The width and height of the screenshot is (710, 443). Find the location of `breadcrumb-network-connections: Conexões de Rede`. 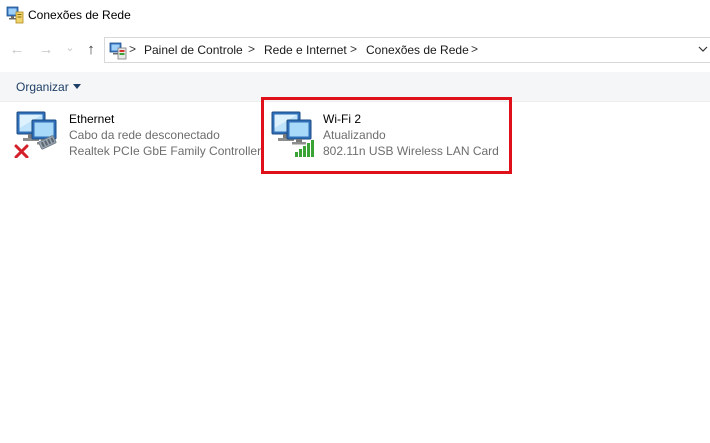

breadcrumb-network-connections: Conexões de Rede is located at coordinates (417, 50).